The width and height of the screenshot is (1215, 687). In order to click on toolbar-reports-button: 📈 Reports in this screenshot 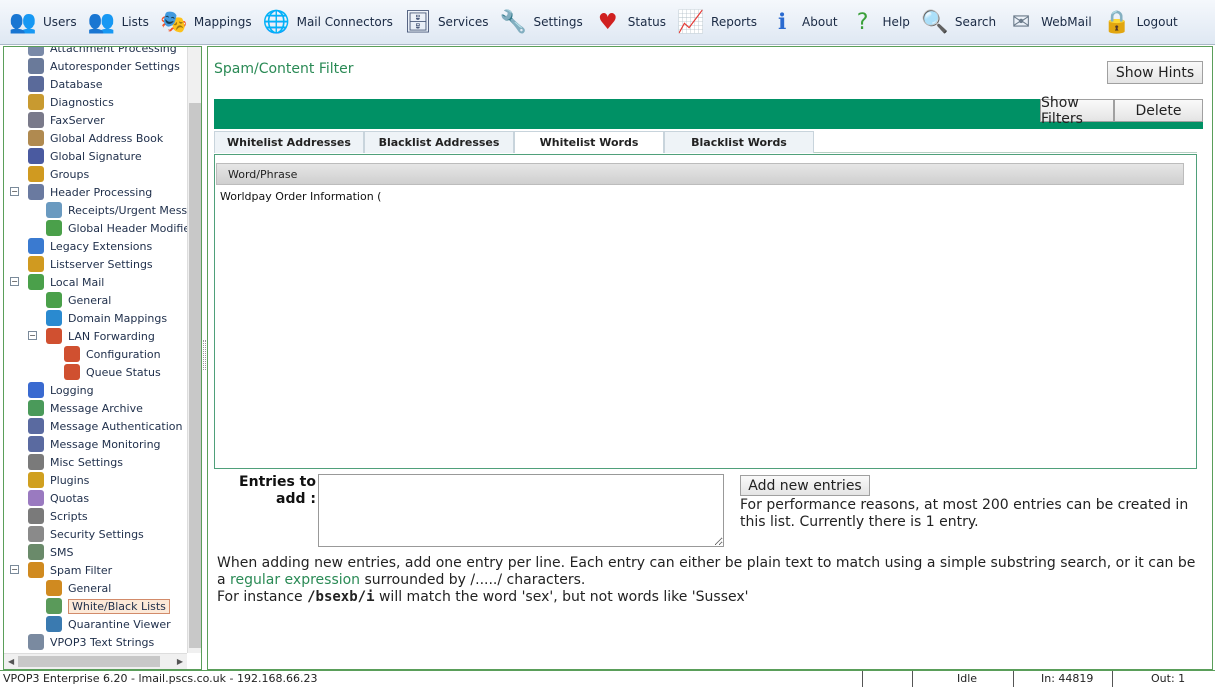, I will do `click(716, 22)`.